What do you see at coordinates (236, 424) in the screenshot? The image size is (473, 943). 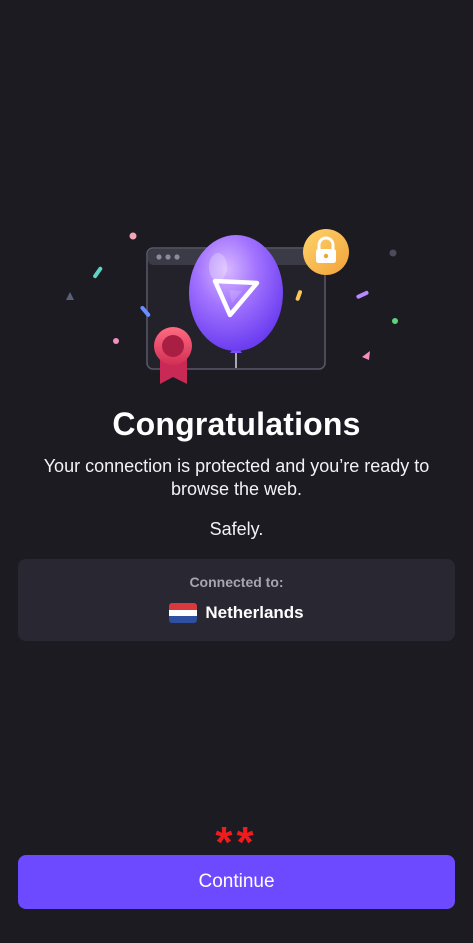 I see `page-title: Congratulations` at bounding box center [236, 424].